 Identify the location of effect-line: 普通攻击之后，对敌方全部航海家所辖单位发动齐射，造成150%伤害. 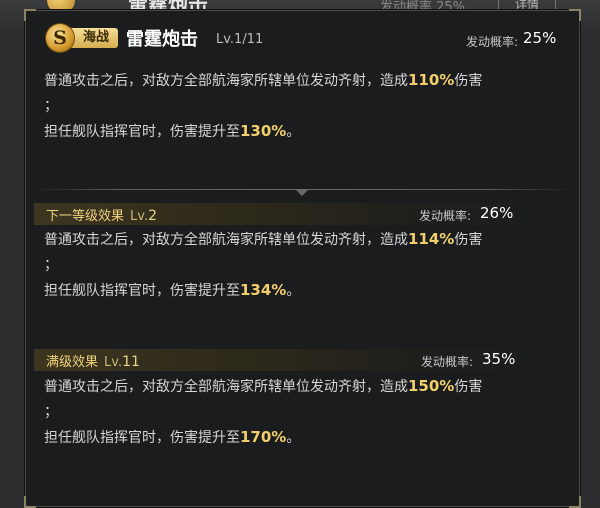
(304, 387).